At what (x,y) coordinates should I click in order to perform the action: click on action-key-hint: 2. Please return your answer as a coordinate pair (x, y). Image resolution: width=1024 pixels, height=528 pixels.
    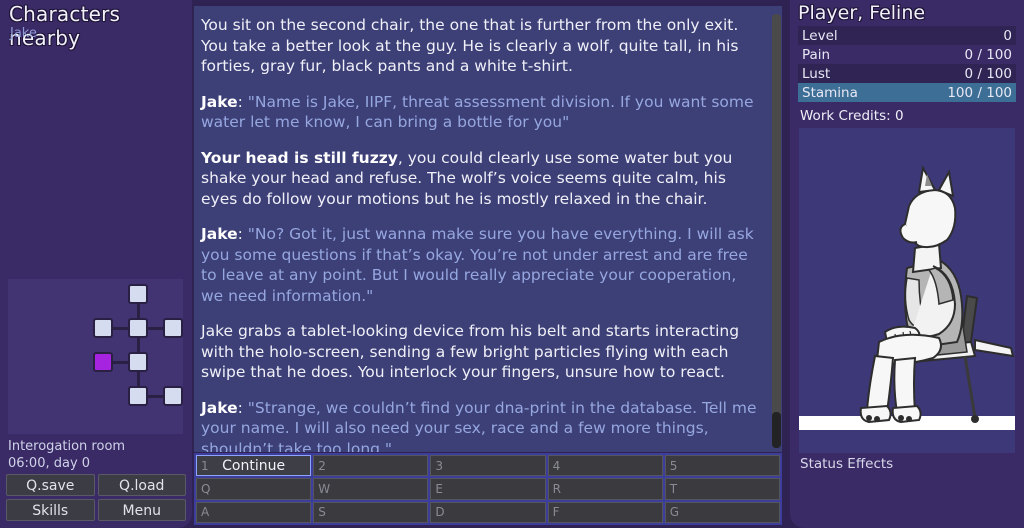
    Looking at the image, I should click on (322, 465).